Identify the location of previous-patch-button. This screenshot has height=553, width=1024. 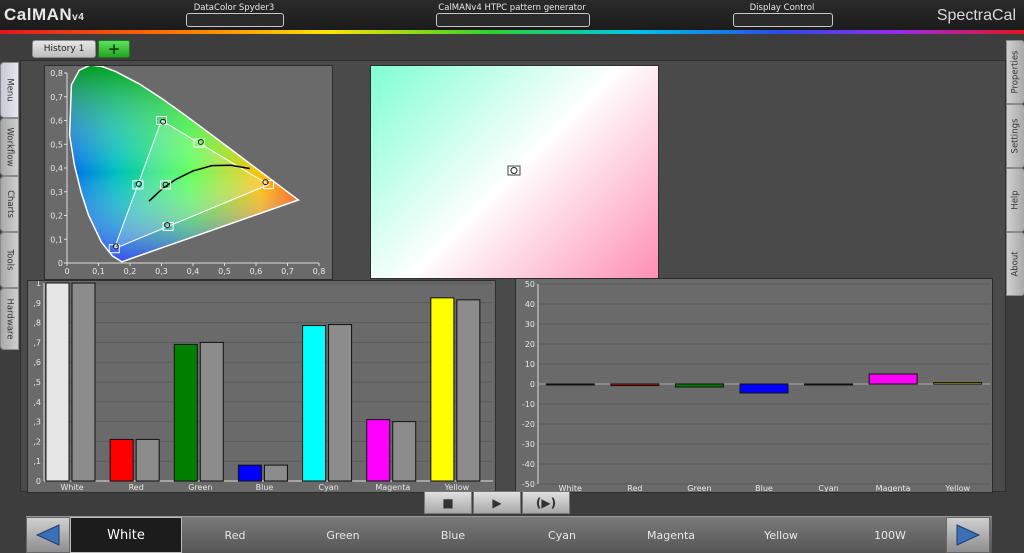
(48, 535).